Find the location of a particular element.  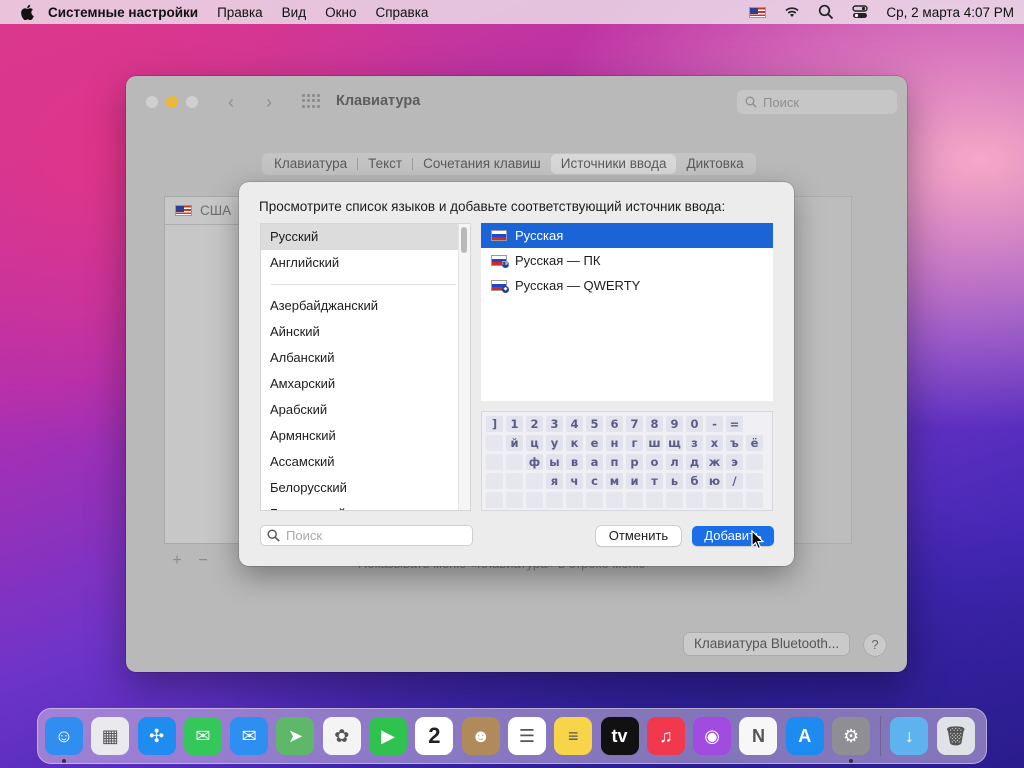

keyboard-key: х is located at coordinates (714, 442).